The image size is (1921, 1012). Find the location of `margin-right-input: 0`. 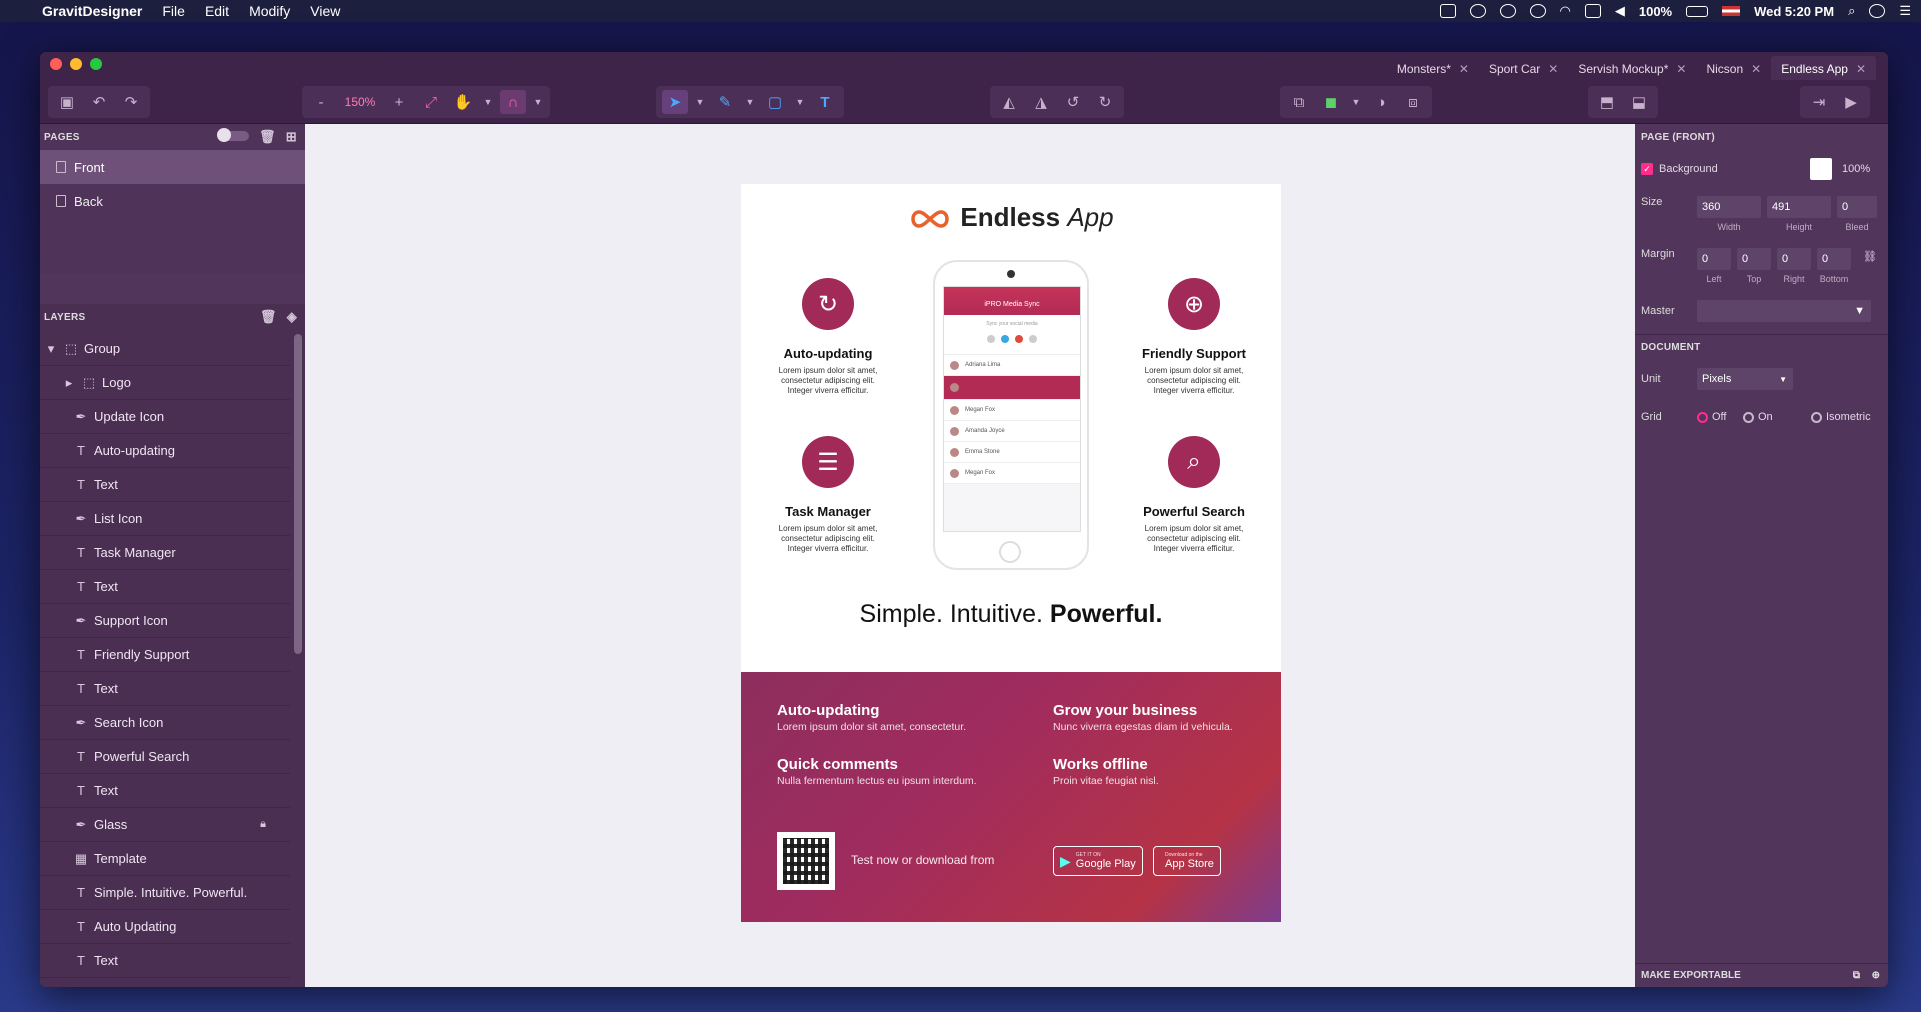

margin-right-input: 0 is located at coordinates (1794, 259).